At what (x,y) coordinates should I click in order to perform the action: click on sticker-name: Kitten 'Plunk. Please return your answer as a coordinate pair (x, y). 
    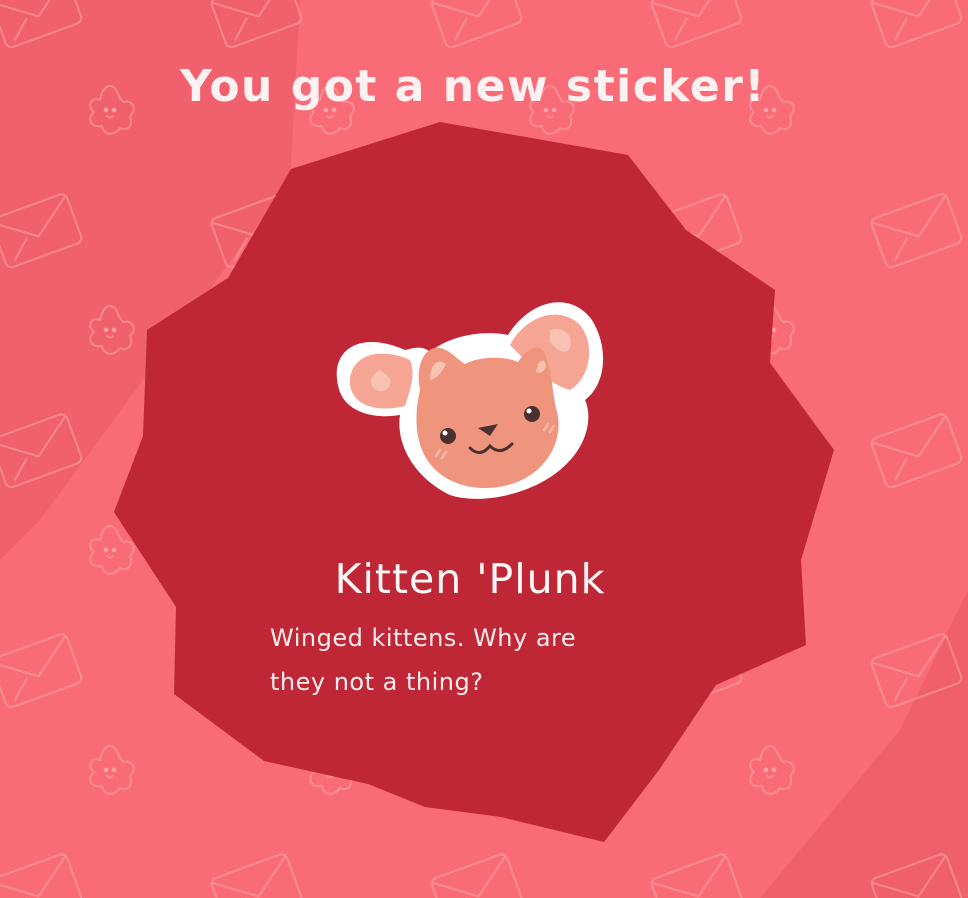
    Looking at the image, I should click on (470, 579).